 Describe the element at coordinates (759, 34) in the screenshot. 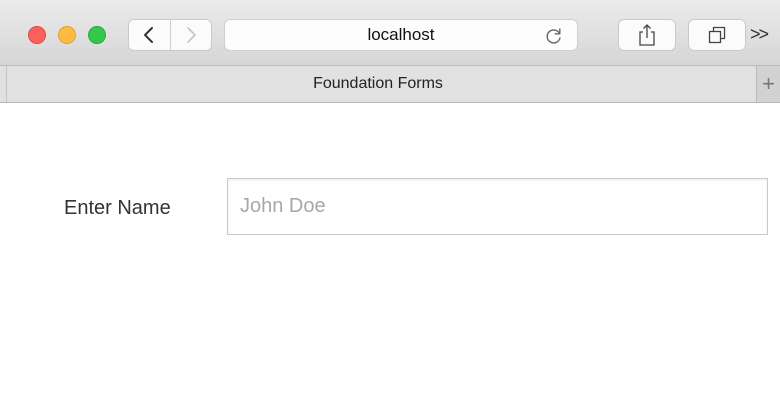

I see `toolbar-overflow-button: >>` at that location.